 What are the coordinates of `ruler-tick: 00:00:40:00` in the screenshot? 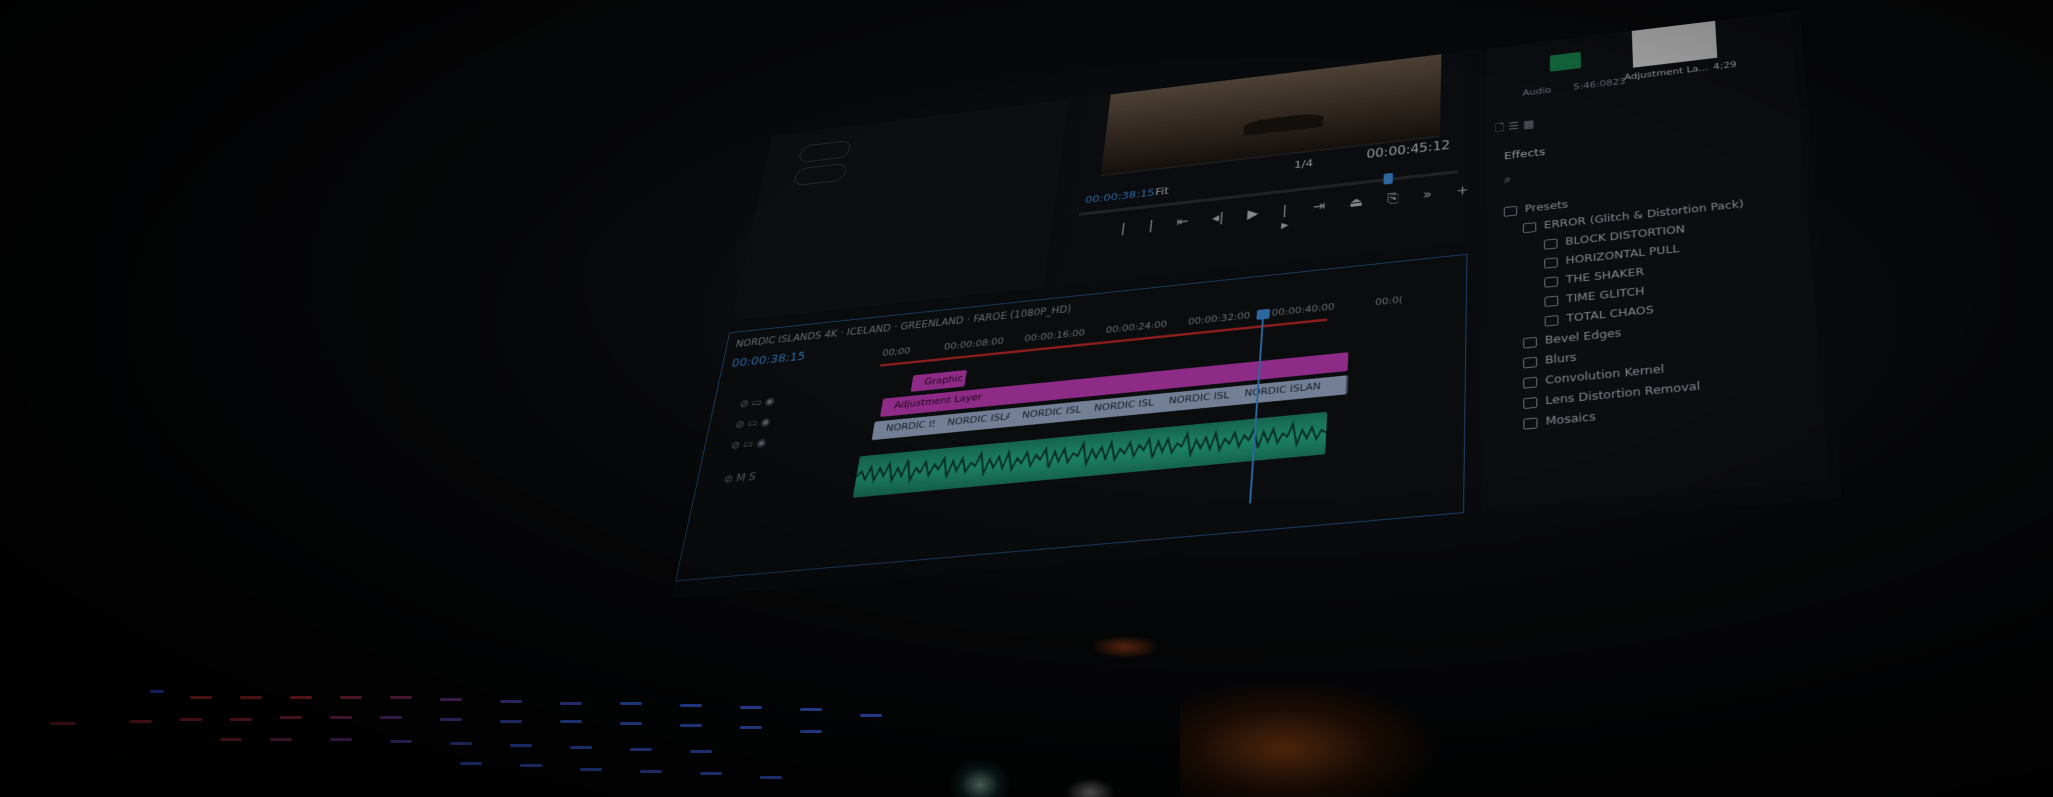 It's located at (1303, 310).